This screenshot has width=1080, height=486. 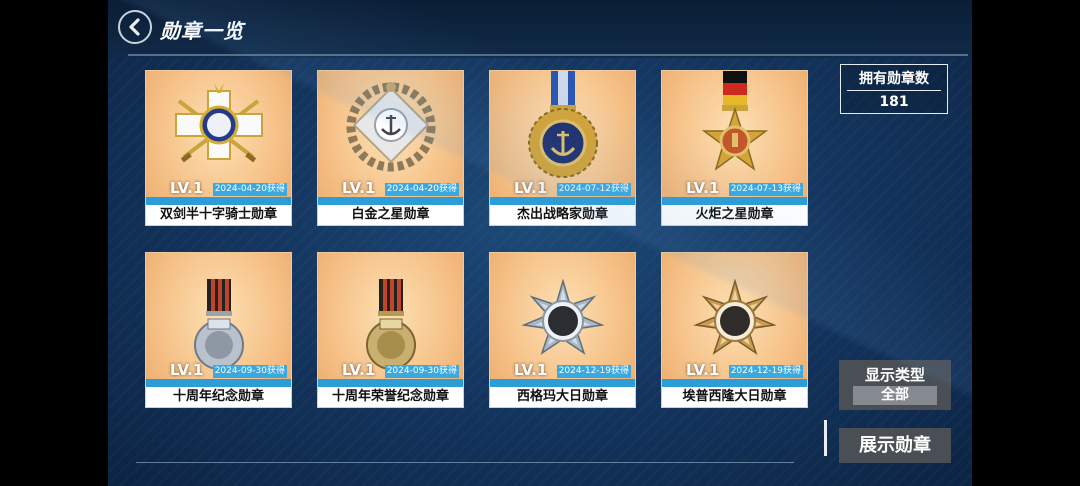 I want to click on medal-count-box: 拥有勋章数 181, so click(x=894, y=89).